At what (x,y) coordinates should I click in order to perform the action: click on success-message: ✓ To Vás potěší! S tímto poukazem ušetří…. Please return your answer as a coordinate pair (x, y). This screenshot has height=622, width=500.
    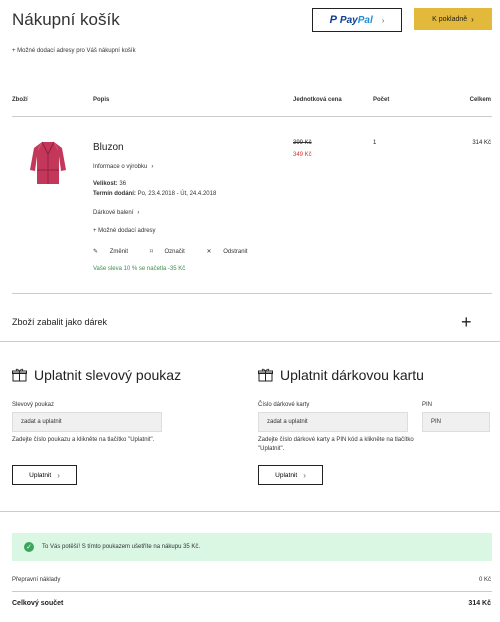
    Looking at the image, I should click on (252, 547).